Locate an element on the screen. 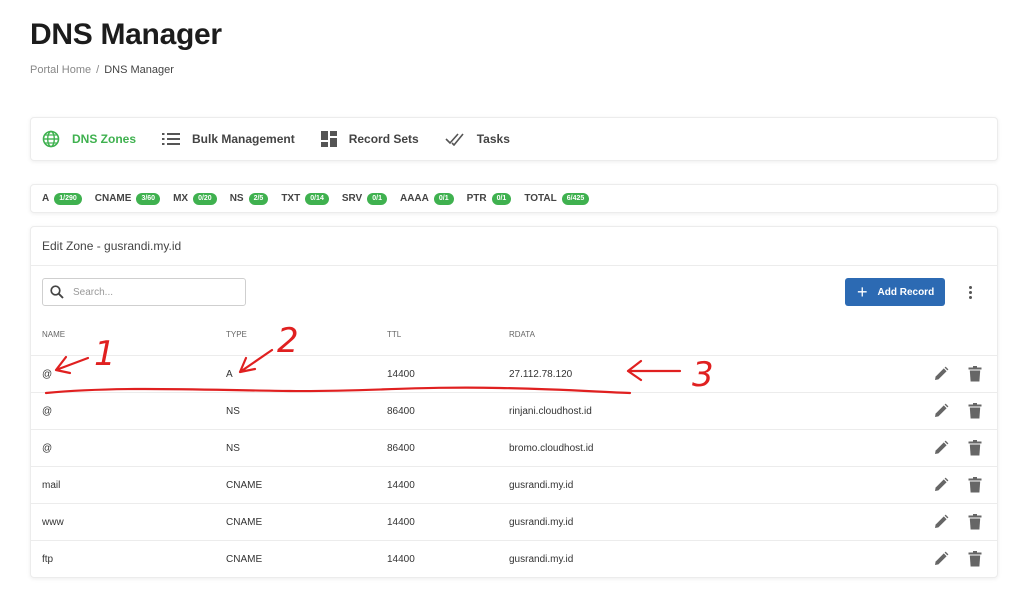  search-icon is located at coordinates (57, 292).